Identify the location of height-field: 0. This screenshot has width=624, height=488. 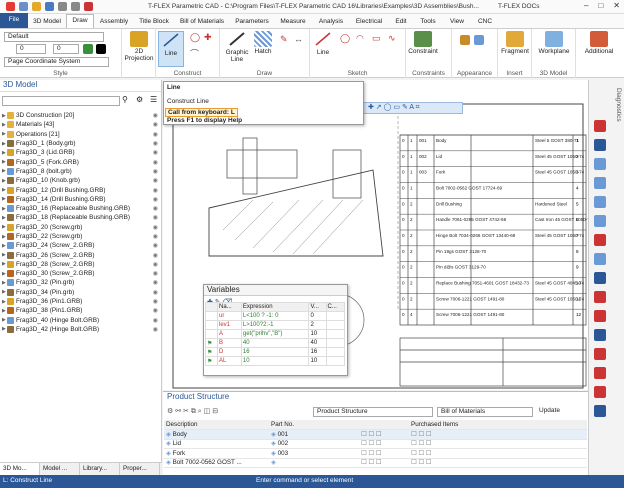
(66, 49).